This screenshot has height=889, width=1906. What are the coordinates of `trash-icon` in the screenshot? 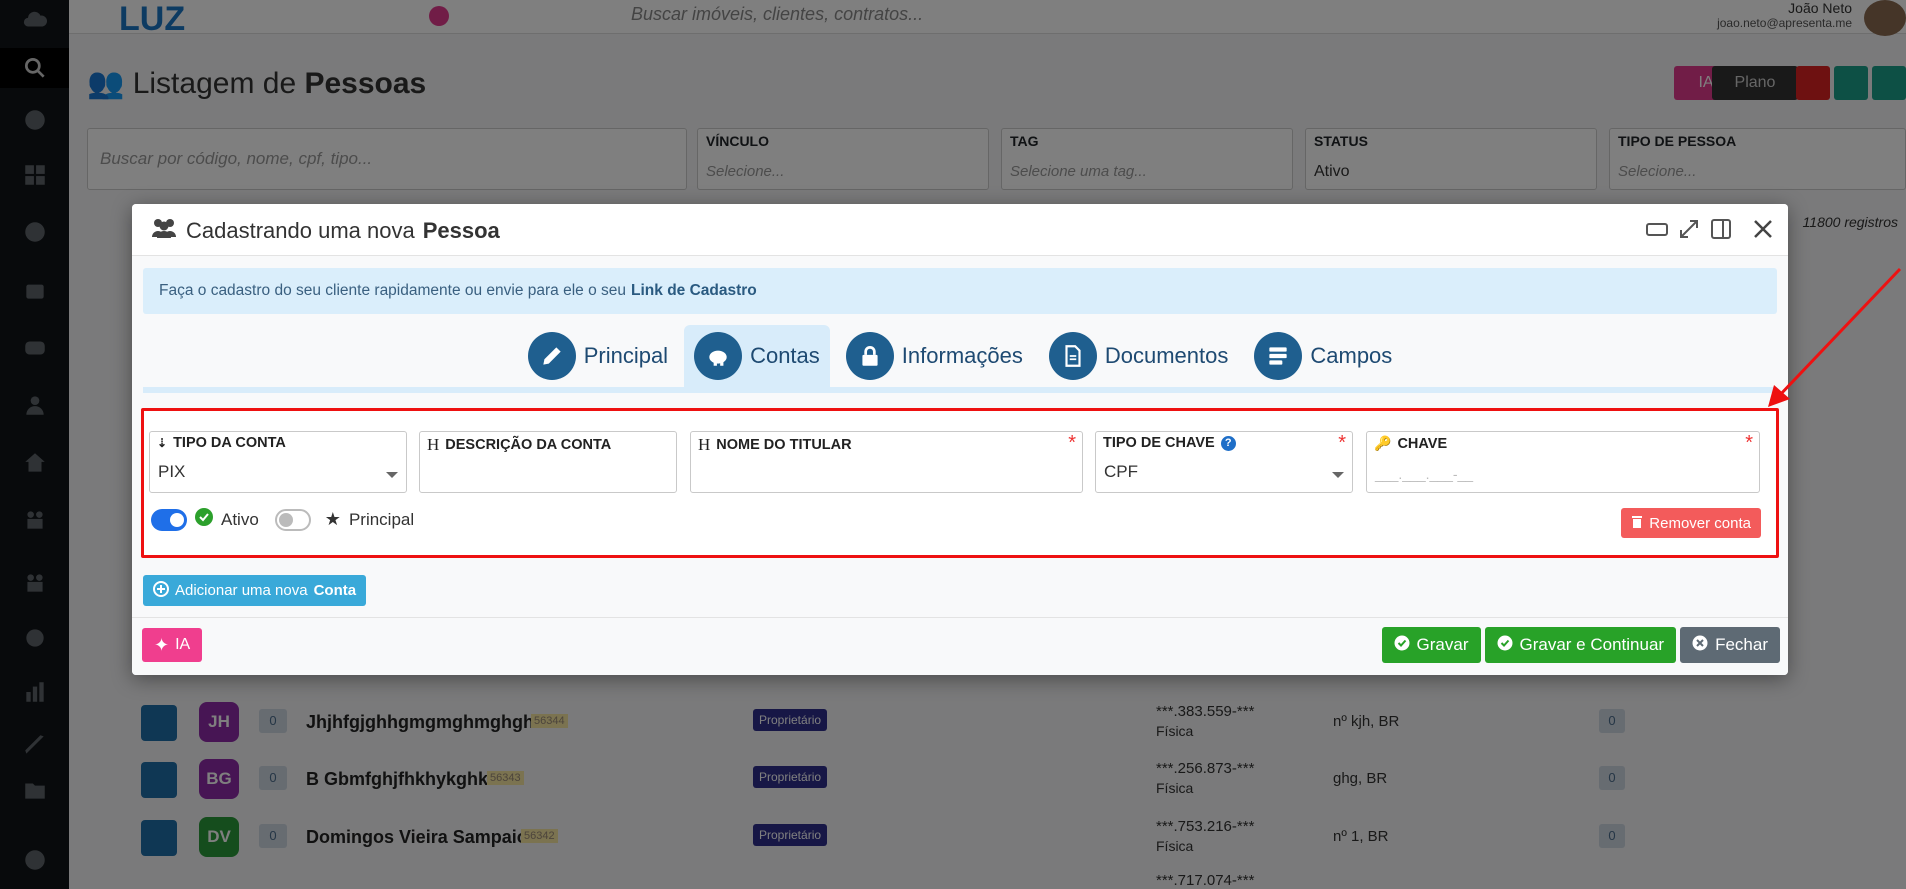 It's located at (1637, 523).